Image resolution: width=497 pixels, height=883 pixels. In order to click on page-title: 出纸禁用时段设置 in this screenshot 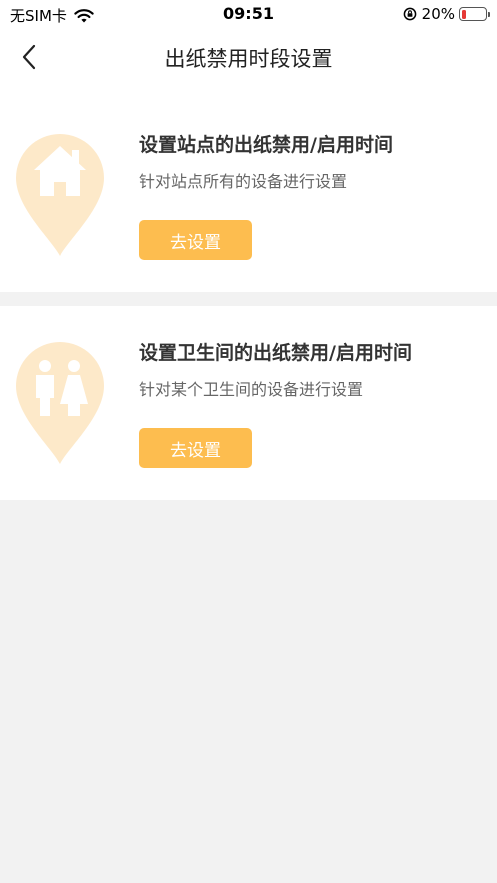, I will do `click(248, 59)`.